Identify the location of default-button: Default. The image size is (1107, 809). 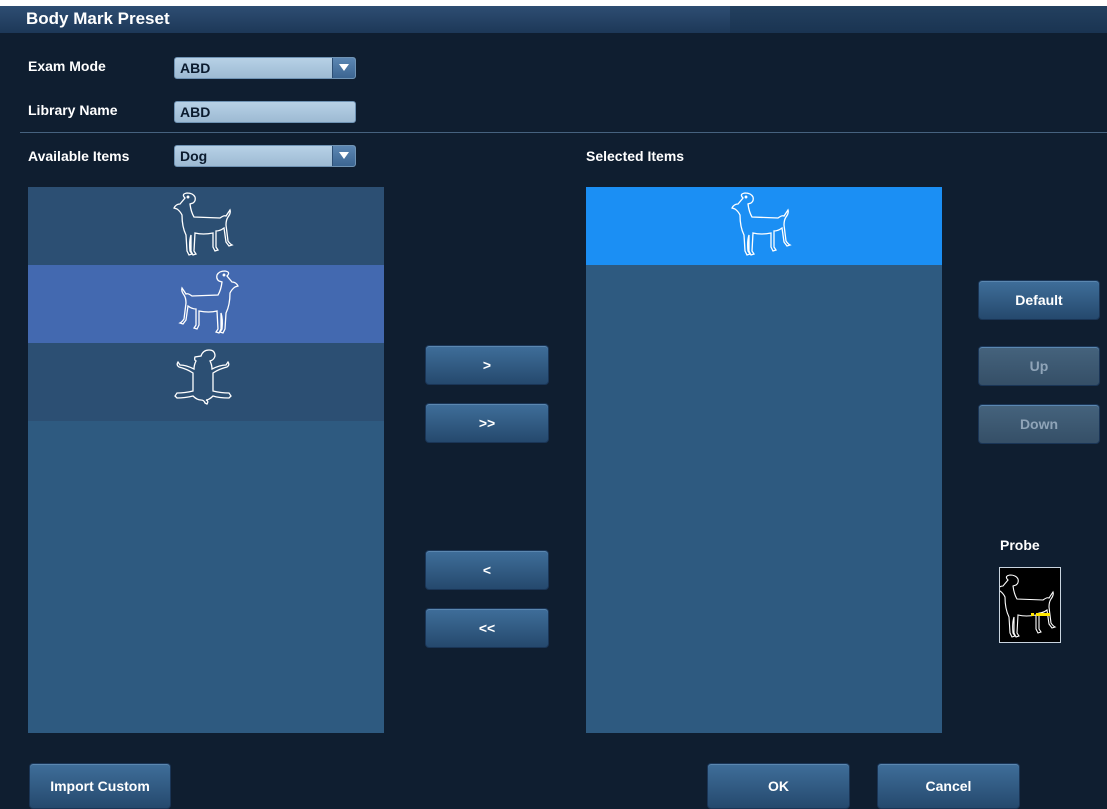
(1039, 300).